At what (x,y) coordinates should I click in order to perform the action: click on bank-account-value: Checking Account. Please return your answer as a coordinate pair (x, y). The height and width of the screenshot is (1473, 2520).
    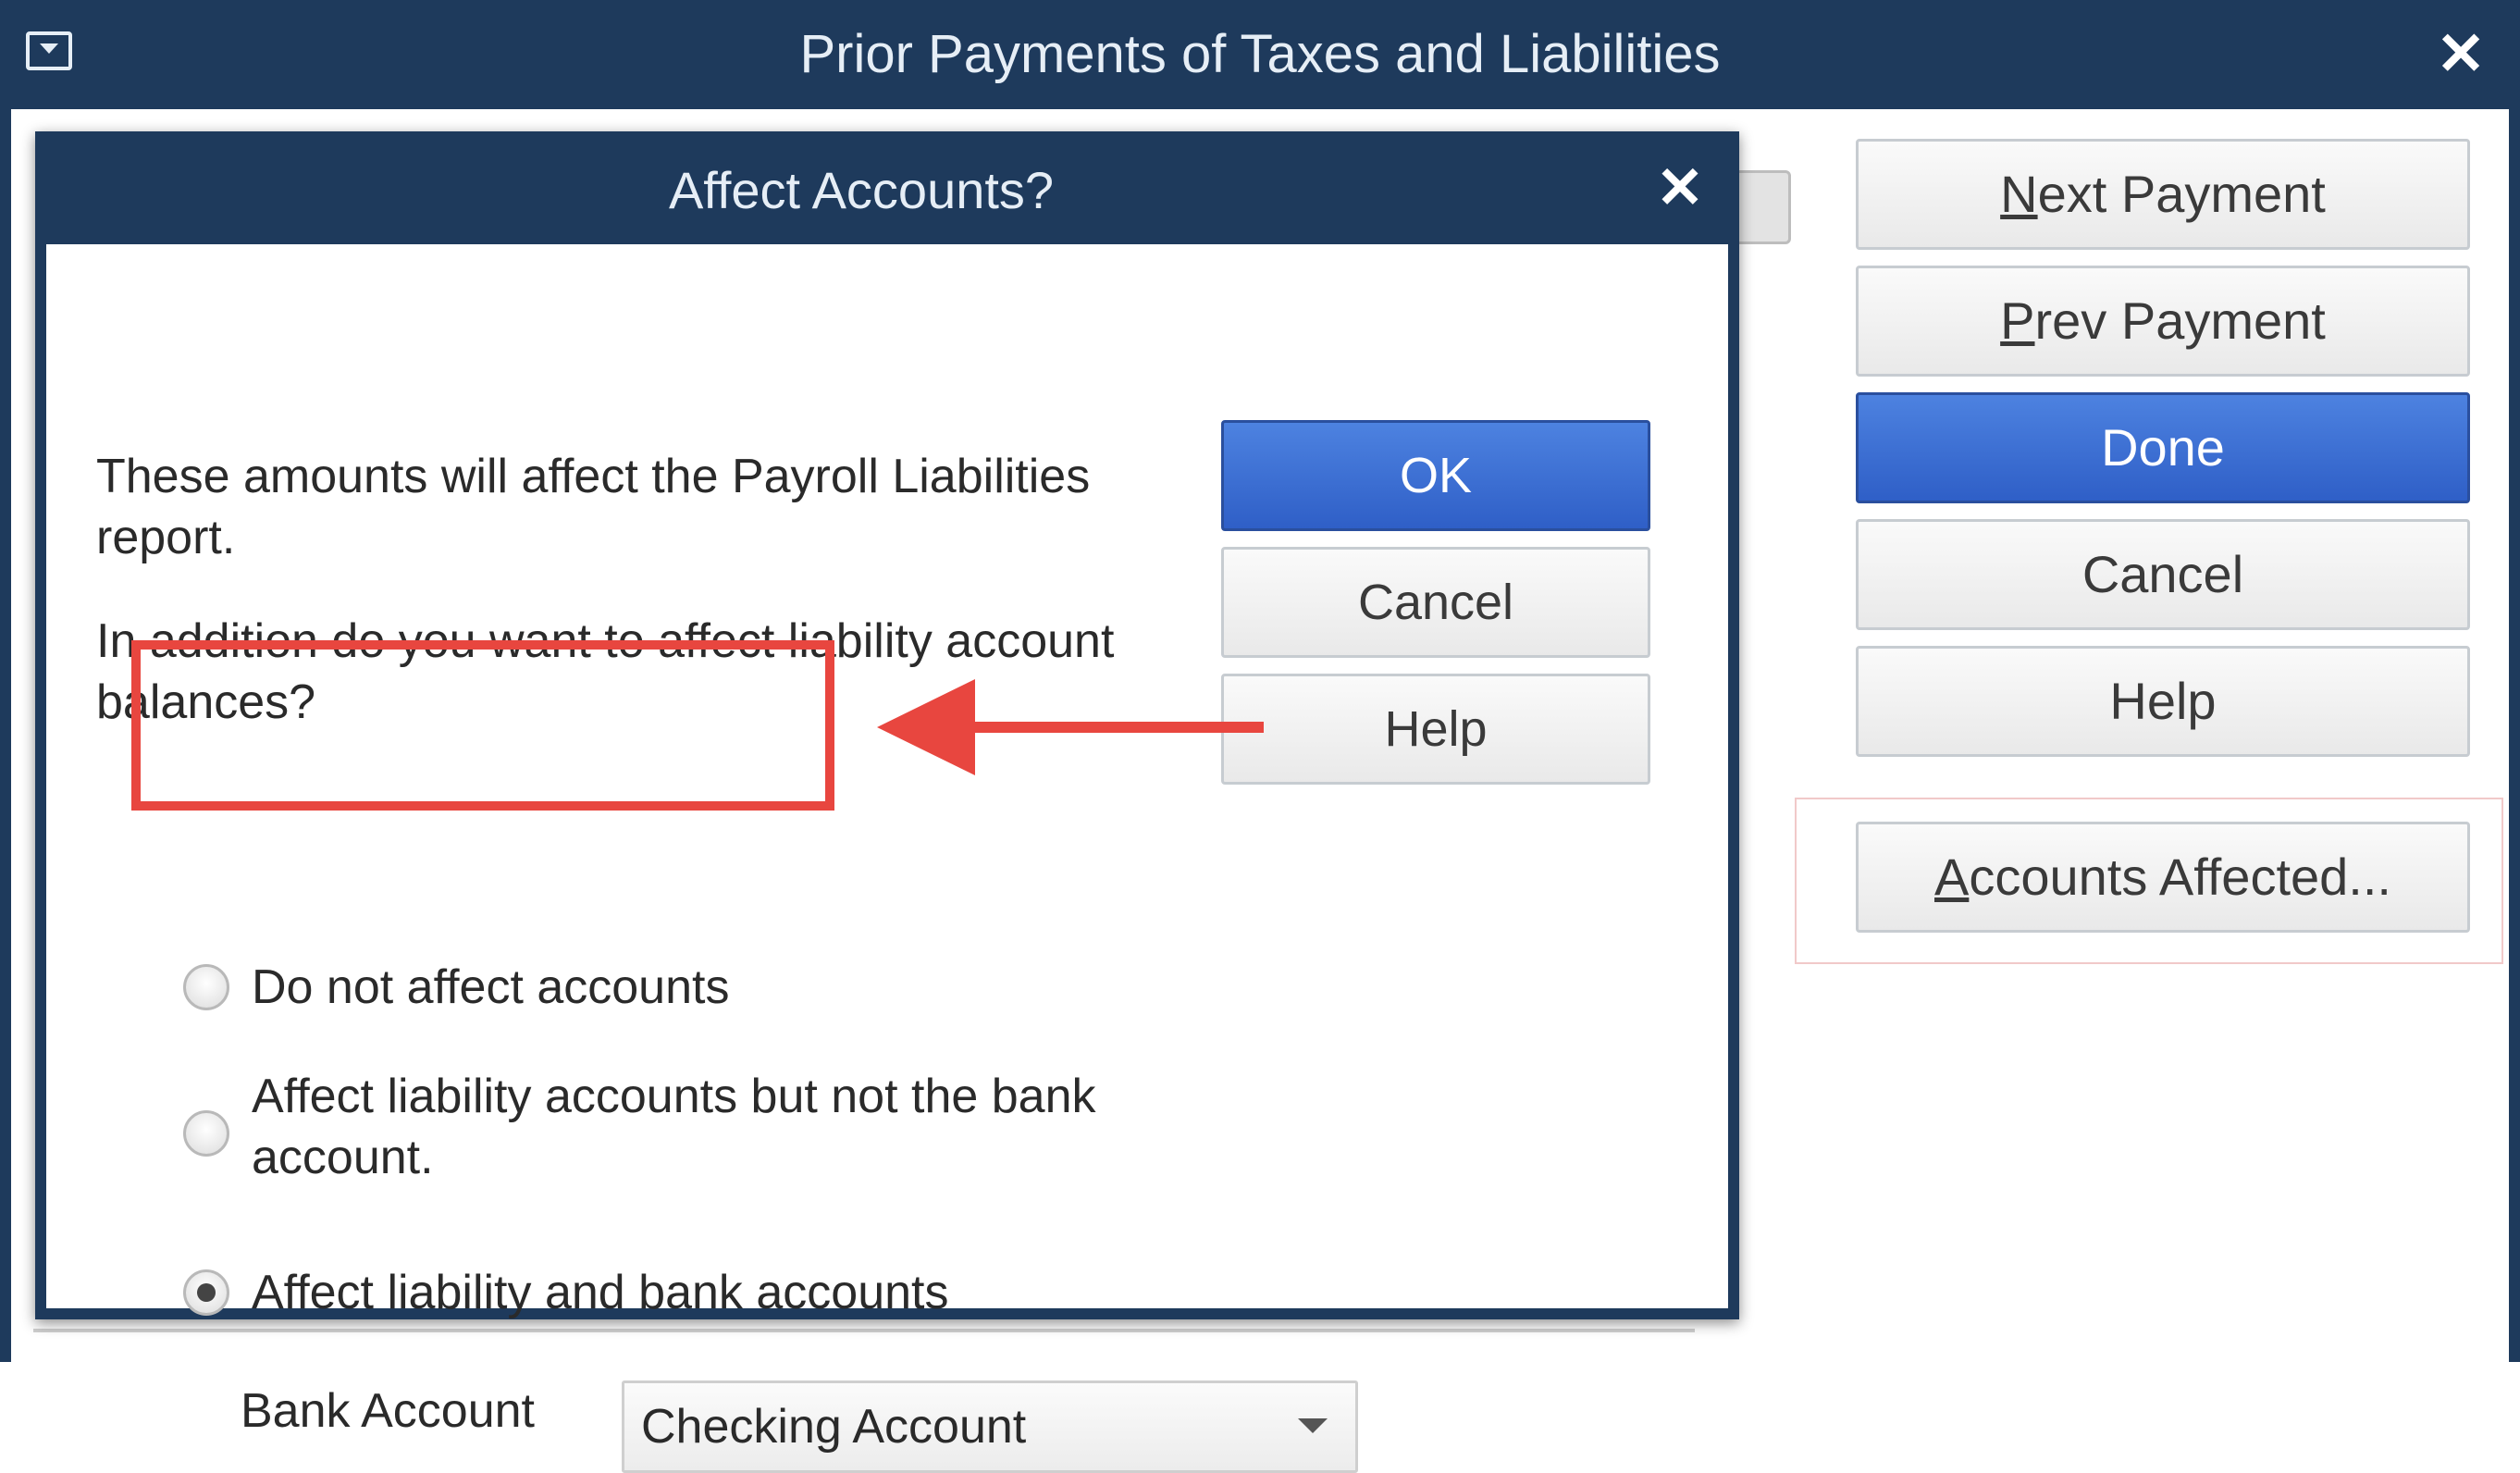
    Looking at the image, I should click on (834, 1427).